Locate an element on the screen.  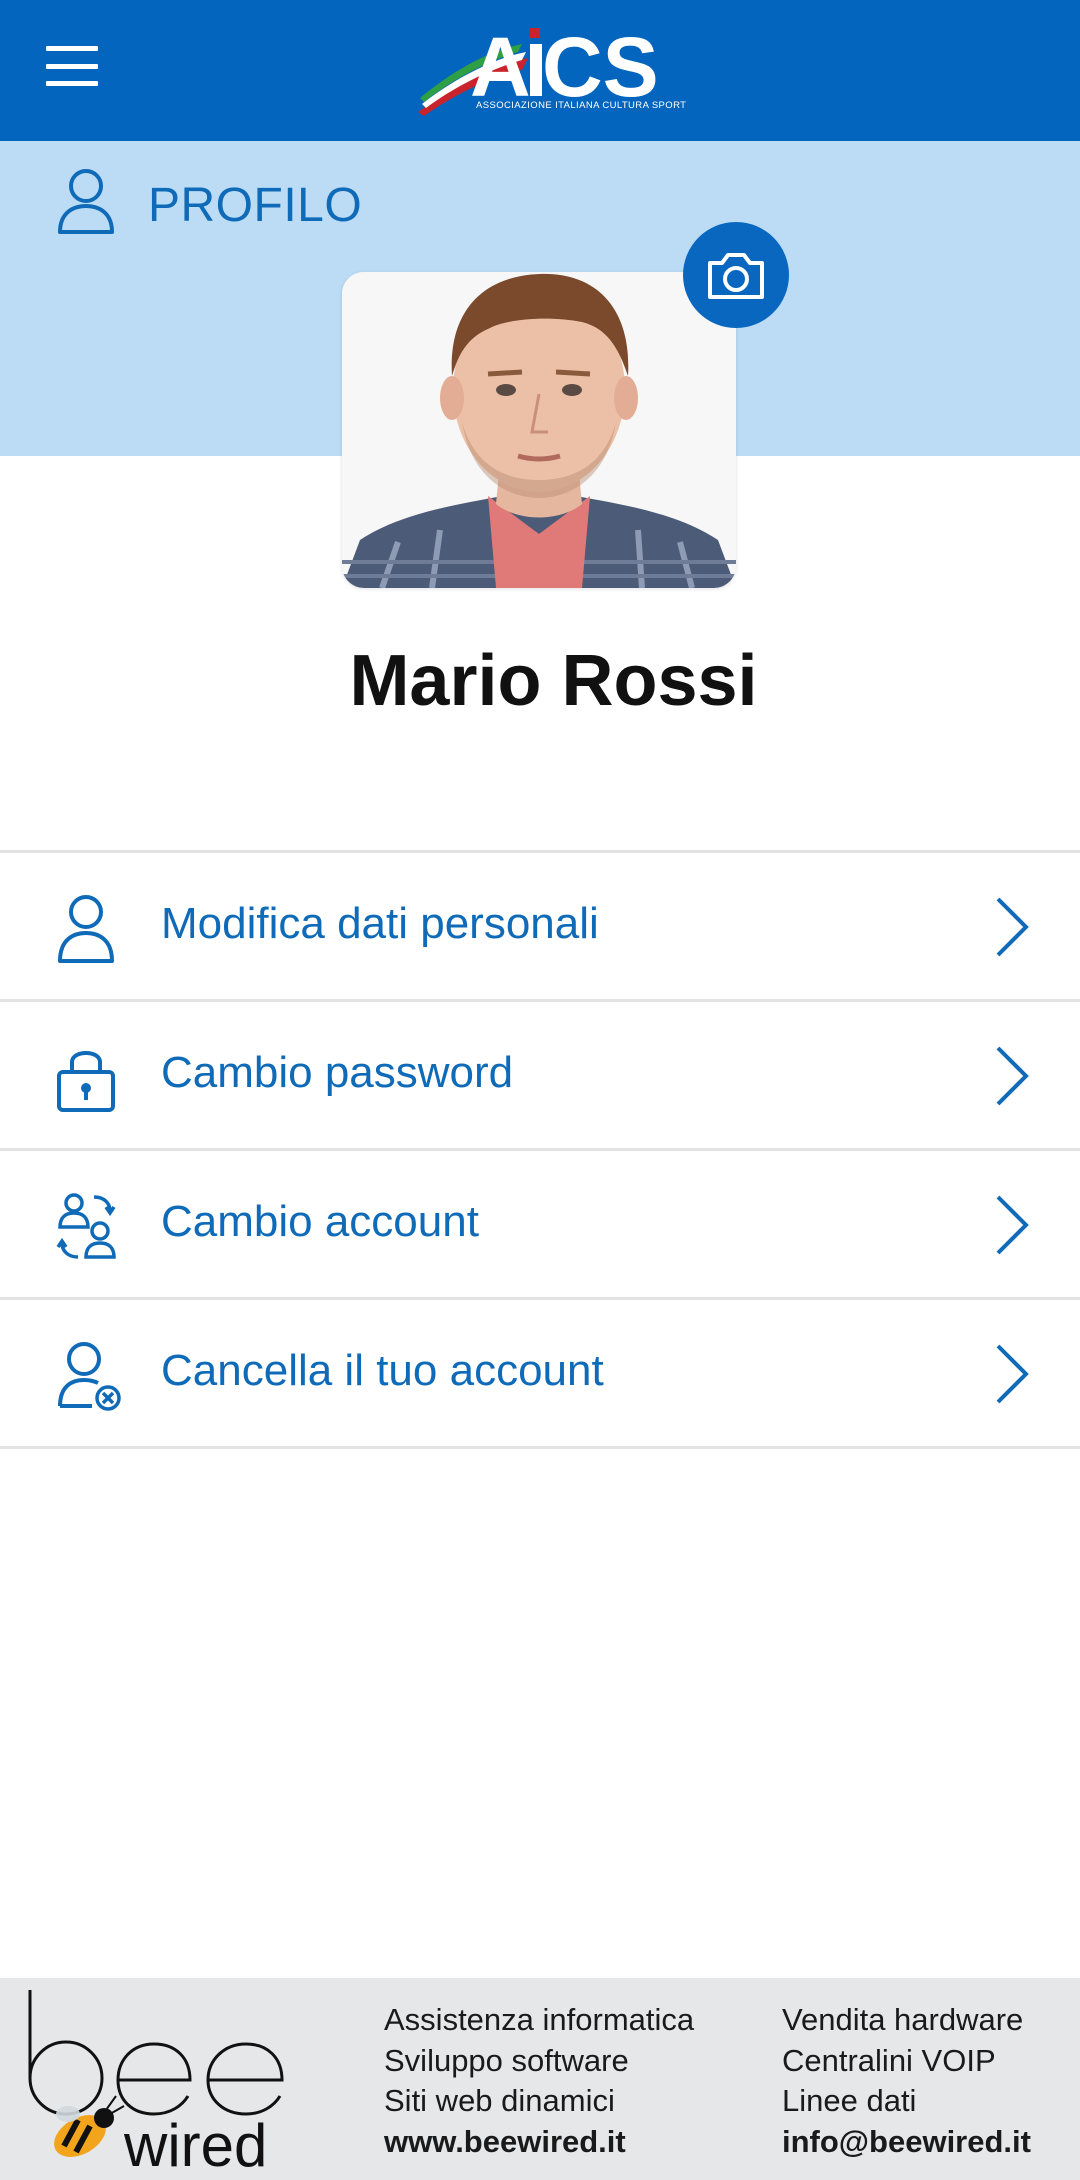
lock-icon is located at coordinates (86, 1081).